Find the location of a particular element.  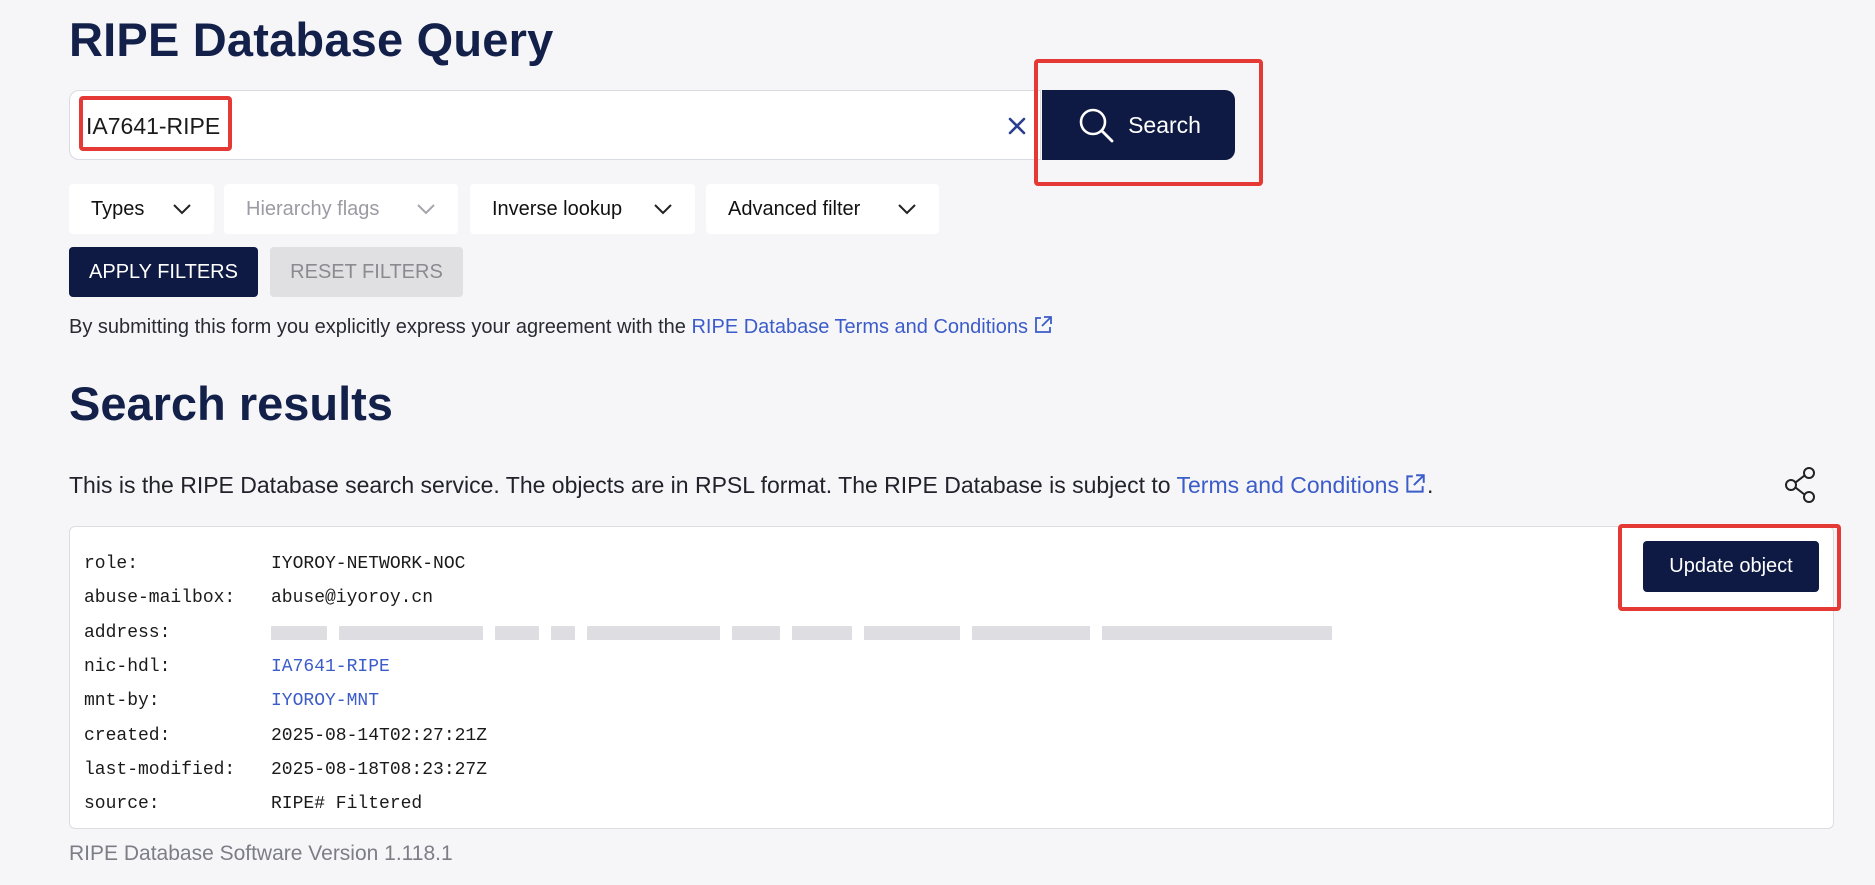

rpsl-row-last-modified: last-modified: 2025-08-18T08:23:27Z is located at coordinates (708, 770).